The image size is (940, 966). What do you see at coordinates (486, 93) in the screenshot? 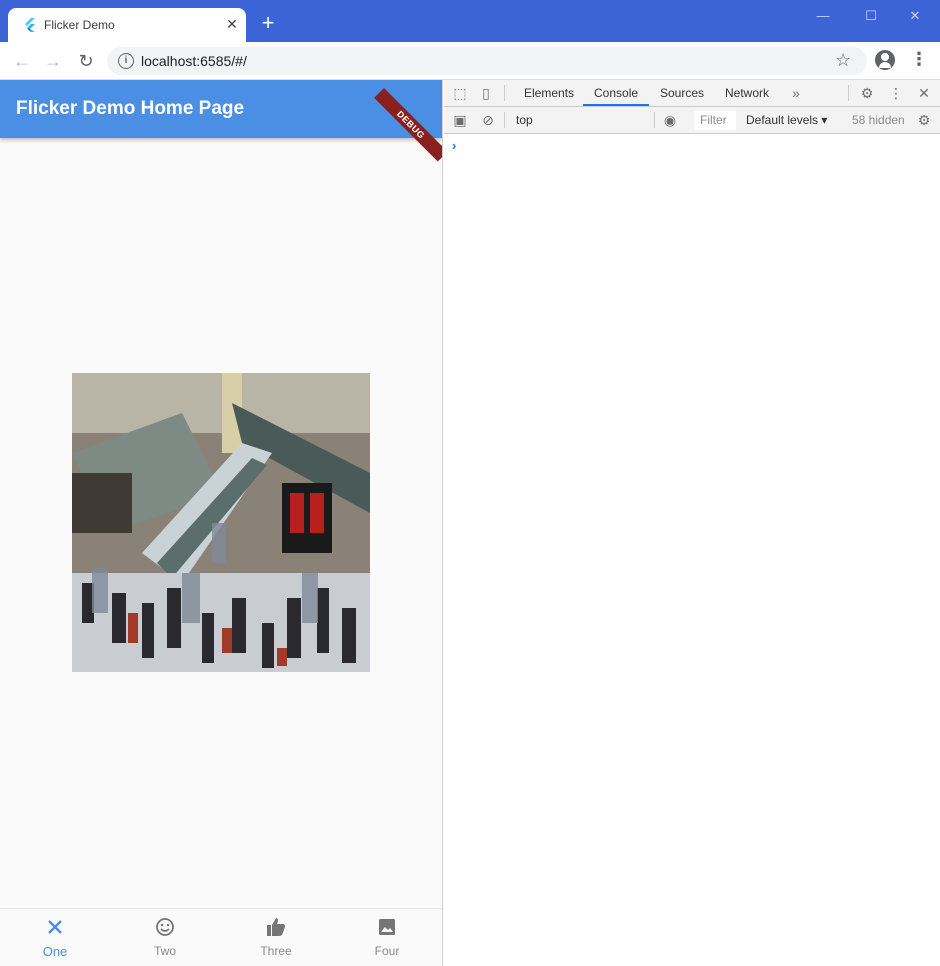
I see `device-toggle-icon: ▯` at bounding box center [486, 93].